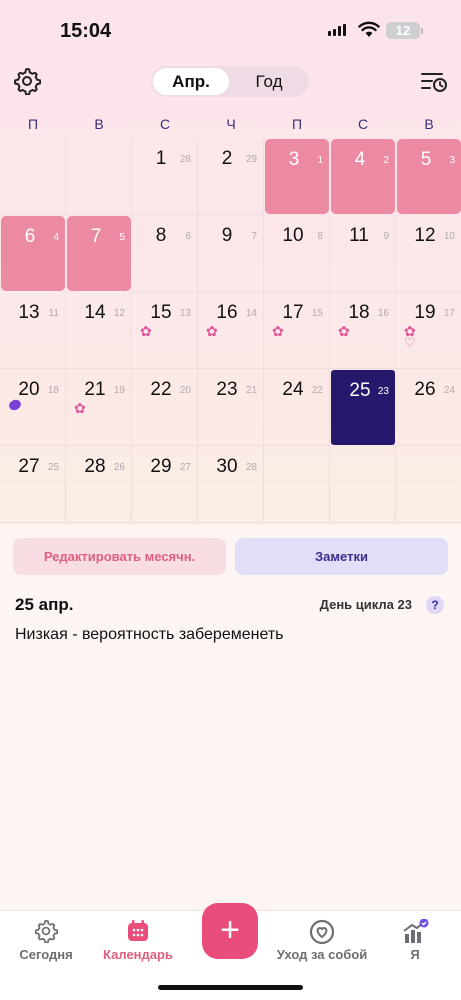 The height and width of the screenshot is (1000, 461). Describe the element at coordinates (230, 931) in the screenshot. I see `add-button: +` at that location.